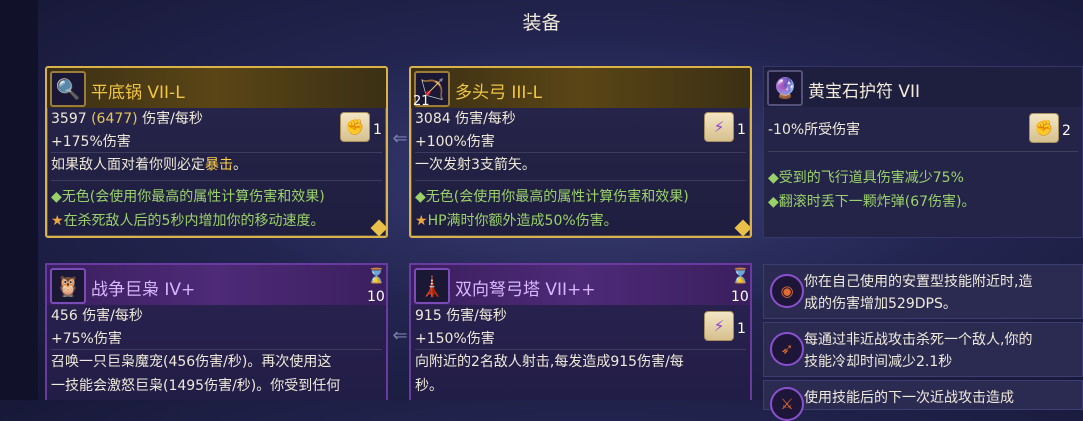 The image size is (1083, 421). I want to click on passive-text: 你在自己使用的安置型技能附近时,造 成的伤害增加529DPS。, so click(918, 293).